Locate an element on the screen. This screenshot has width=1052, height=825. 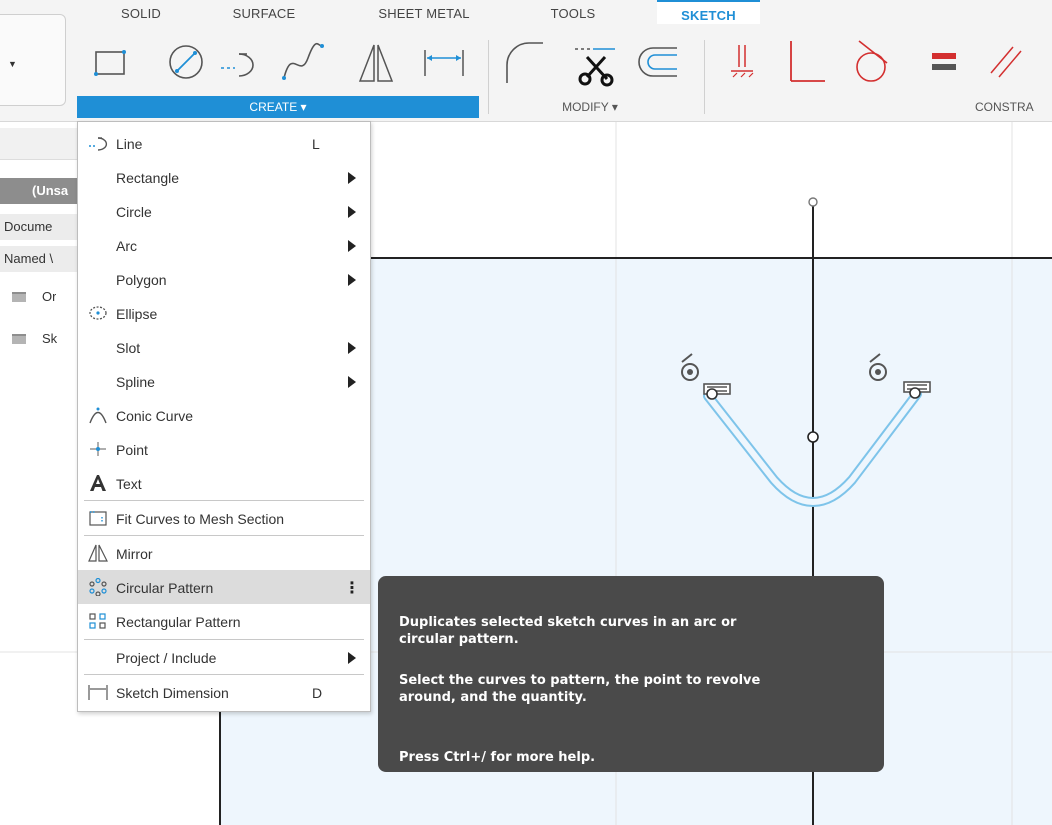
mirror-tool-button is located at coordinates (376, 62).